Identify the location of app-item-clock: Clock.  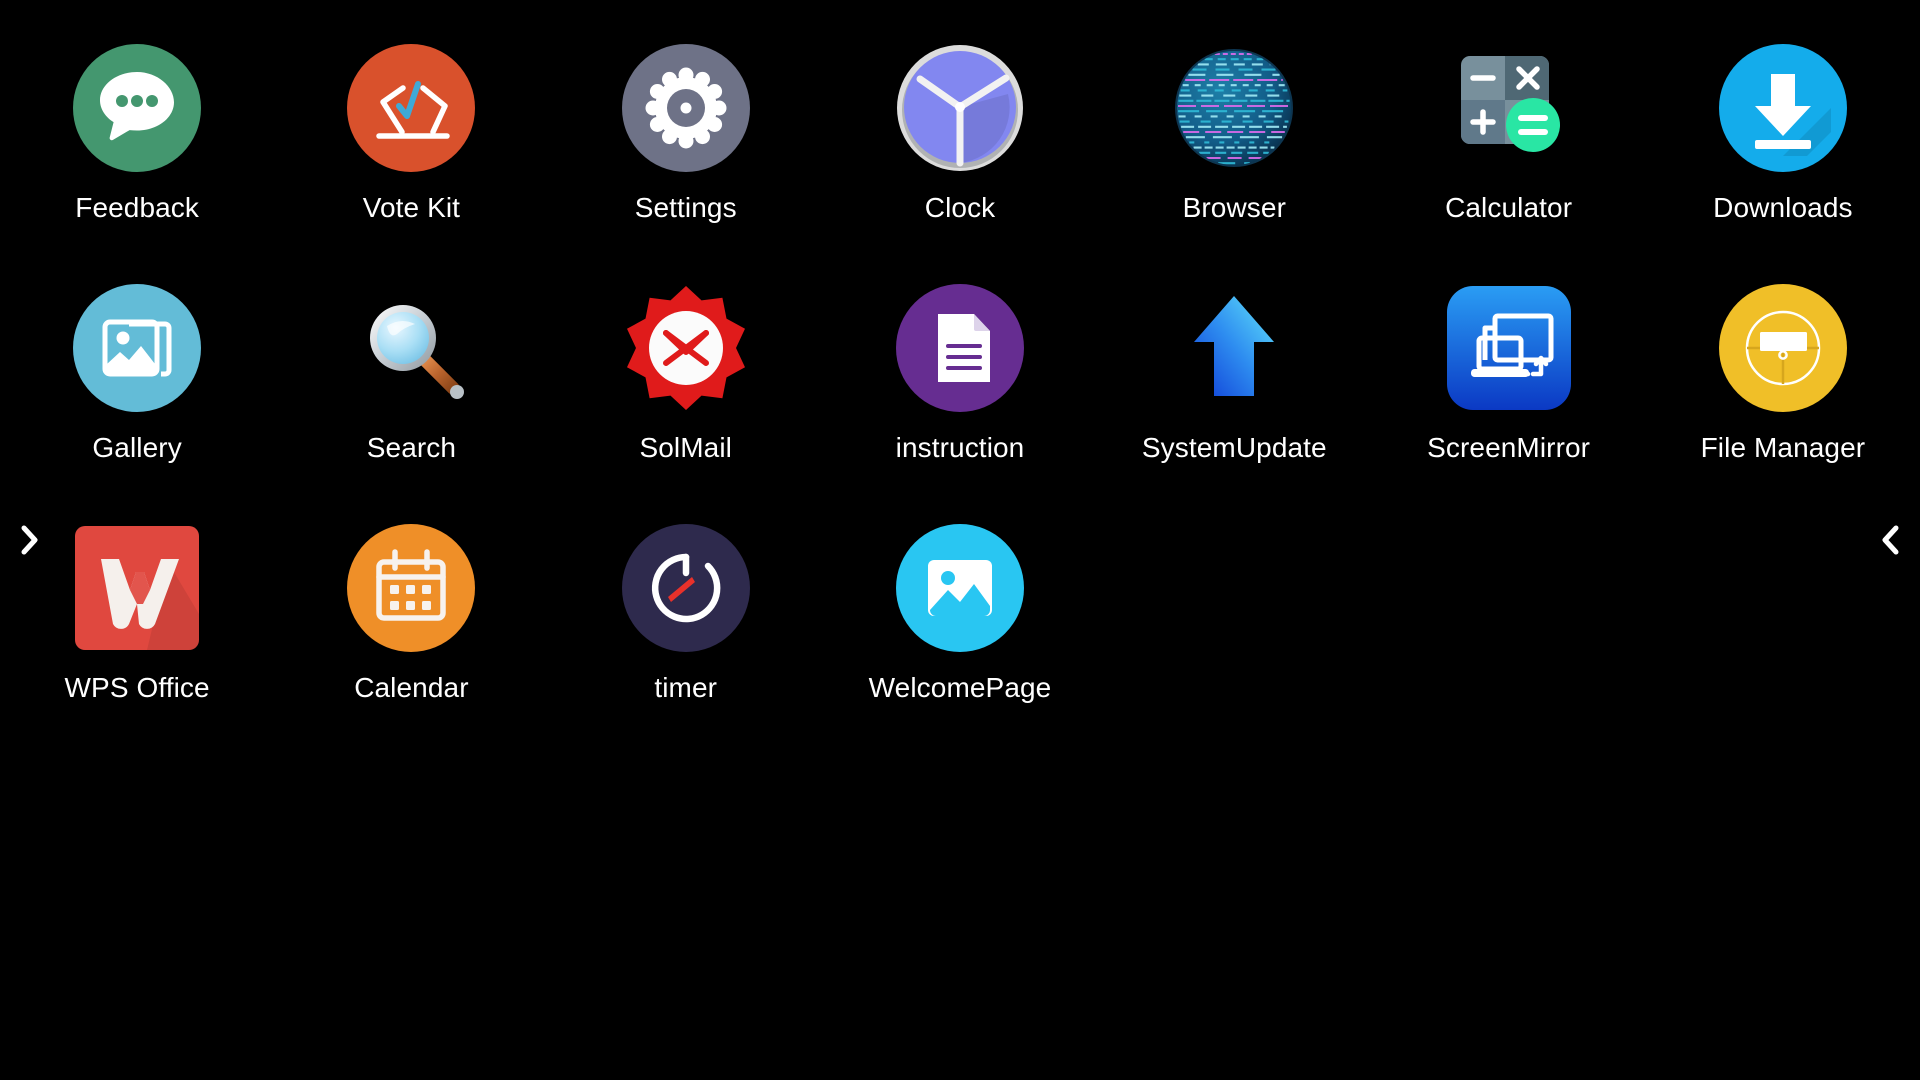
(960, 160).